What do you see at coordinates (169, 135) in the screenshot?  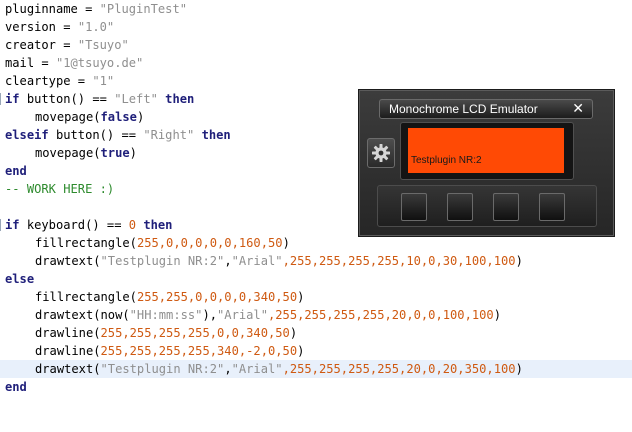 I see `string-literal: "Right"` at bounding box center [169, 135].